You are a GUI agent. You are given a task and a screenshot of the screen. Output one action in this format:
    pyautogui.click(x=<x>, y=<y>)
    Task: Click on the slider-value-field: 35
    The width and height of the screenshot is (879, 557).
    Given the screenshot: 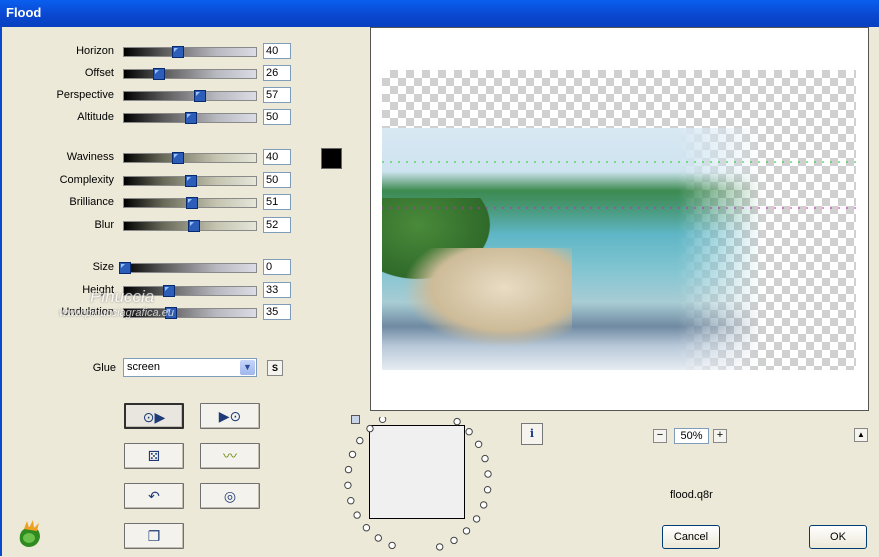 What is the action you would take?
    pyautogui.click(x=277, y=312)
    